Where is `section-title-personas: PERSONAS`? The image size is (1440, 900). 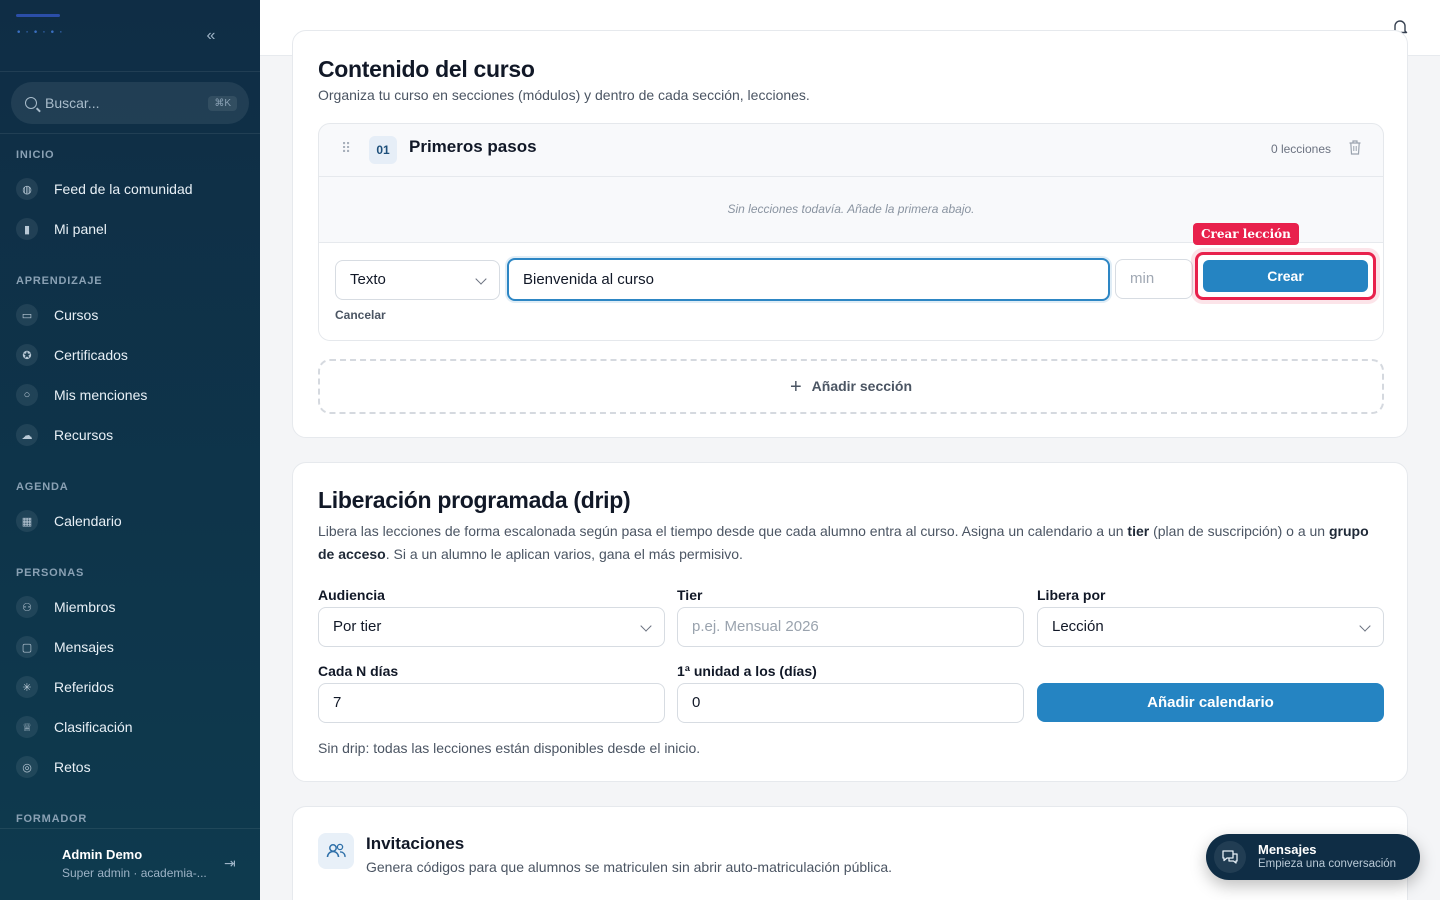 section-title-personas: PERSONAS is located at coordinates (50, 573).